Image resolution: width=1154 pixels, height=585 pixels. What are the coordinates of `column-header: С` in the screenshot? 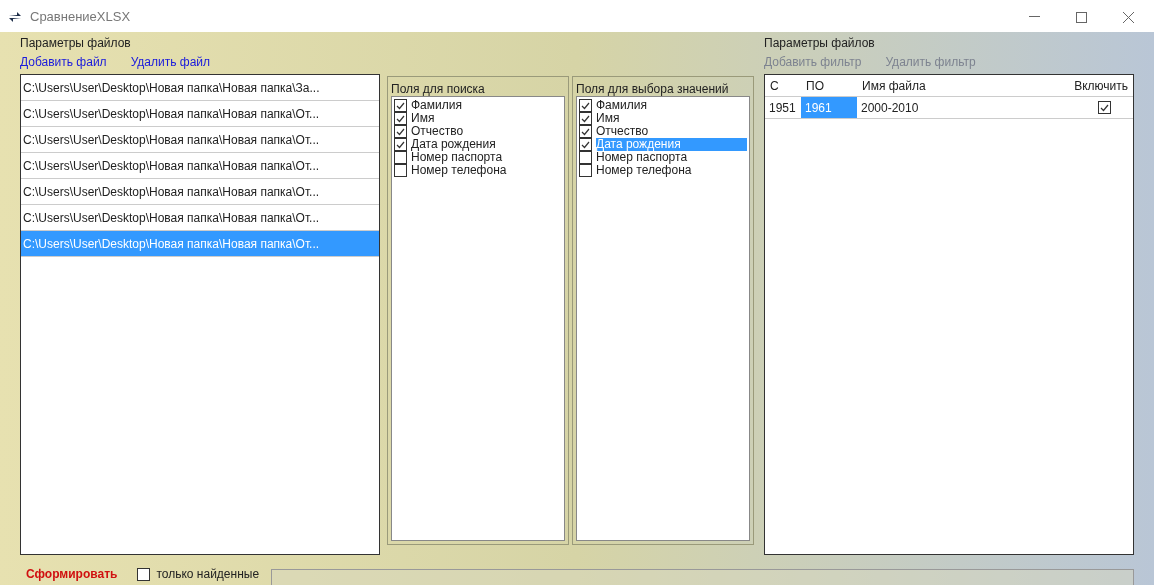 It's located at (783, 85).